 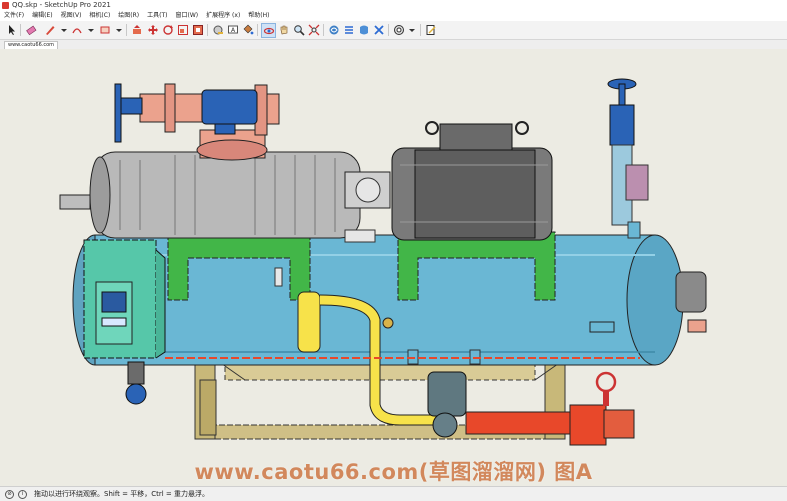 What do you see at coordinates (225, 186) in the screenshot?
I see `screw-compressor` at bounding box center [225, 186].